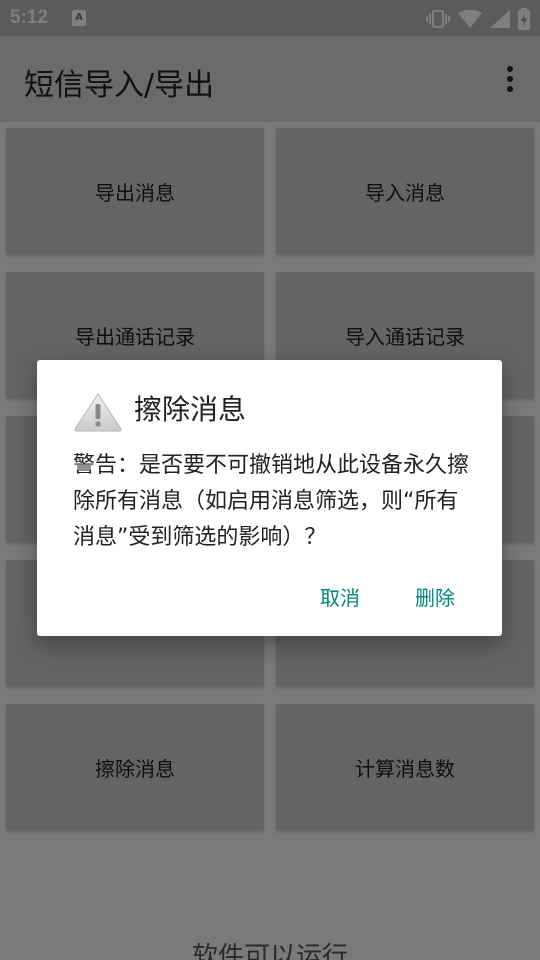 The width and height of the screenshot is (540, 960). Describe the element at coordinates (98, 412) in the screenshot. I see `warning-icon` at that location.